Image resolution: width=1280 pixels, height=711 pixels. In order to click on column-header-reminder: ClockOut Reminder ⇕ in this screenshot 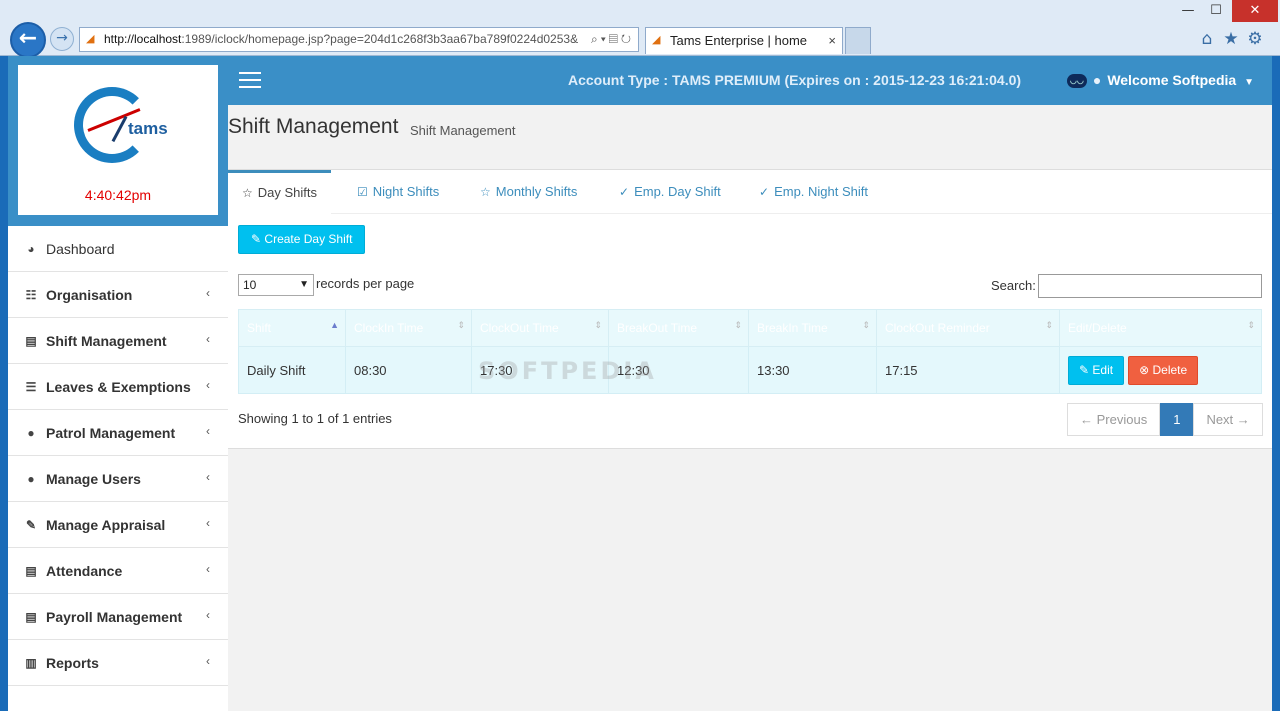, I will do `click(968, 328)`.